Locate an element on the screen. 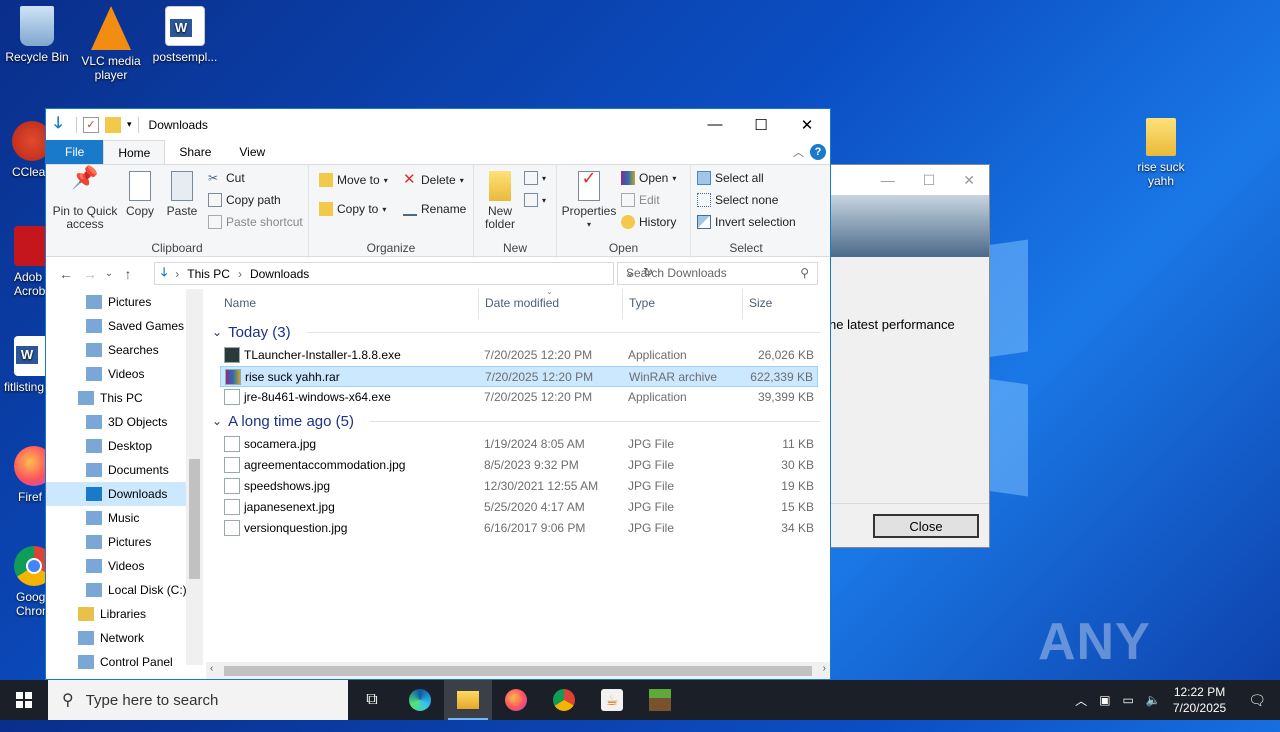 This screenshot has height=732, width=1280. customize-qat-icon: ▾ is located at coordinates (129, 124).